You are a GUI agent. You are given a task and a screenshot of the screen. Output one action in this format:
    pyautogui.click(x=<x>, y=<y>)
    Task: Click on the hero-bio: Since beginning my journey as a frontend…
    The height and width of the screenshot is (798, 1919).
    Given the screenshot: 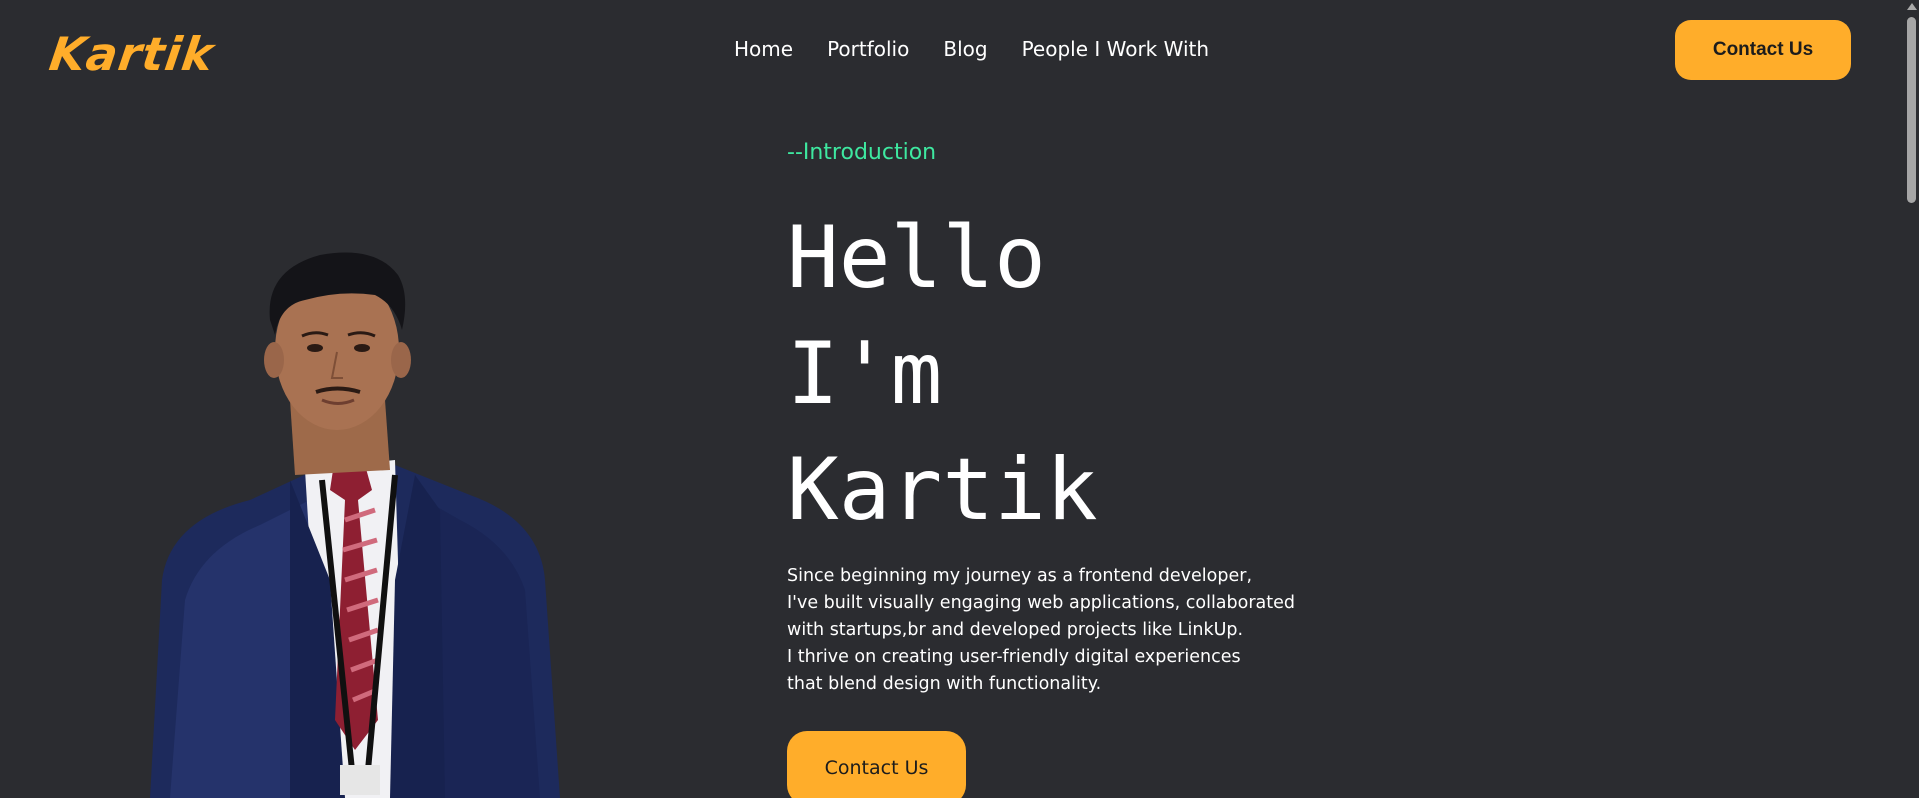 What is the action you would take?
    pyautogui.click(x=1041, y=630)
    